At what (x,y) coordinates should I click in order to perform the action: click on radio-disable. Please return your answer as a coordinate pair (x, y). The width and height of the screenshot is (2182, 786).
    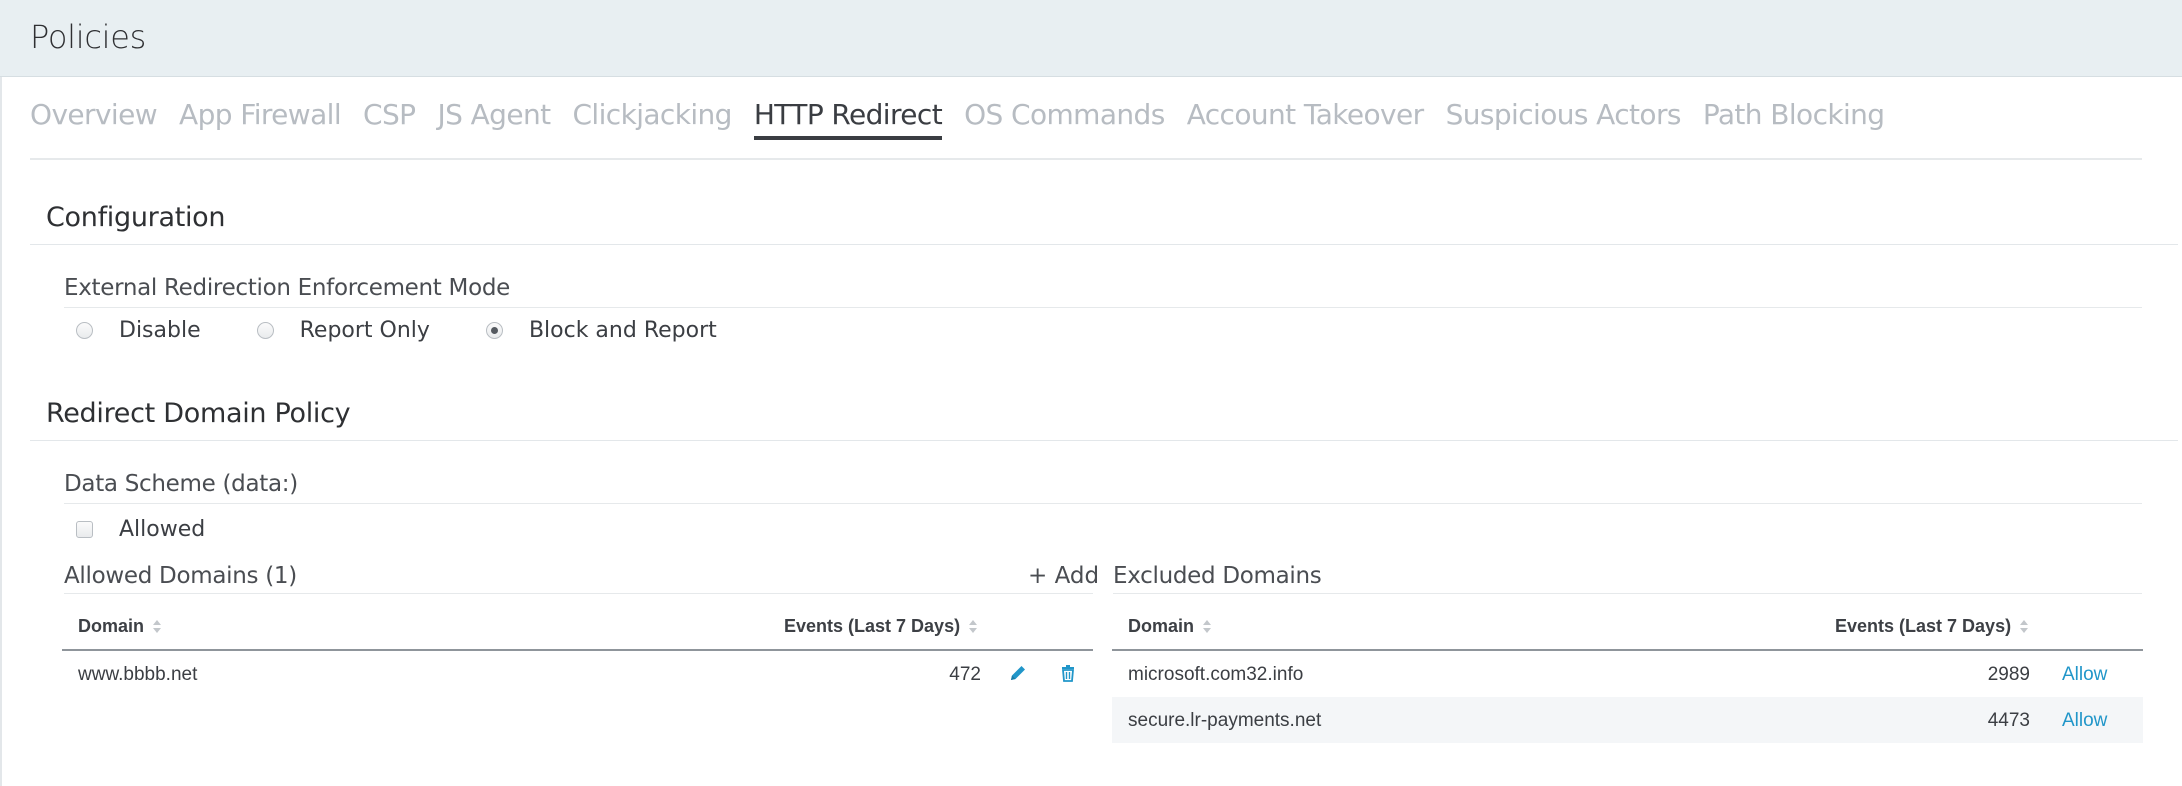
    Looking at the image, I should click on (84, 330).